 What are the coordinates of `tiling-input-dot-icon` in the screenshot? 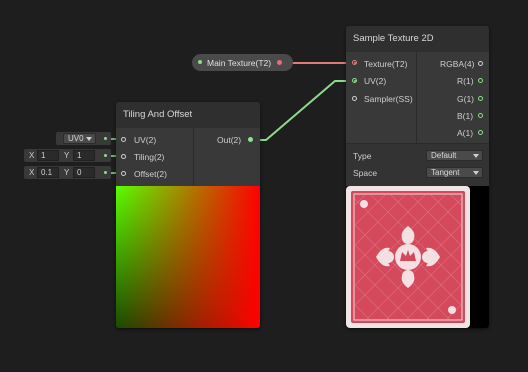 It's located at (105, 155).